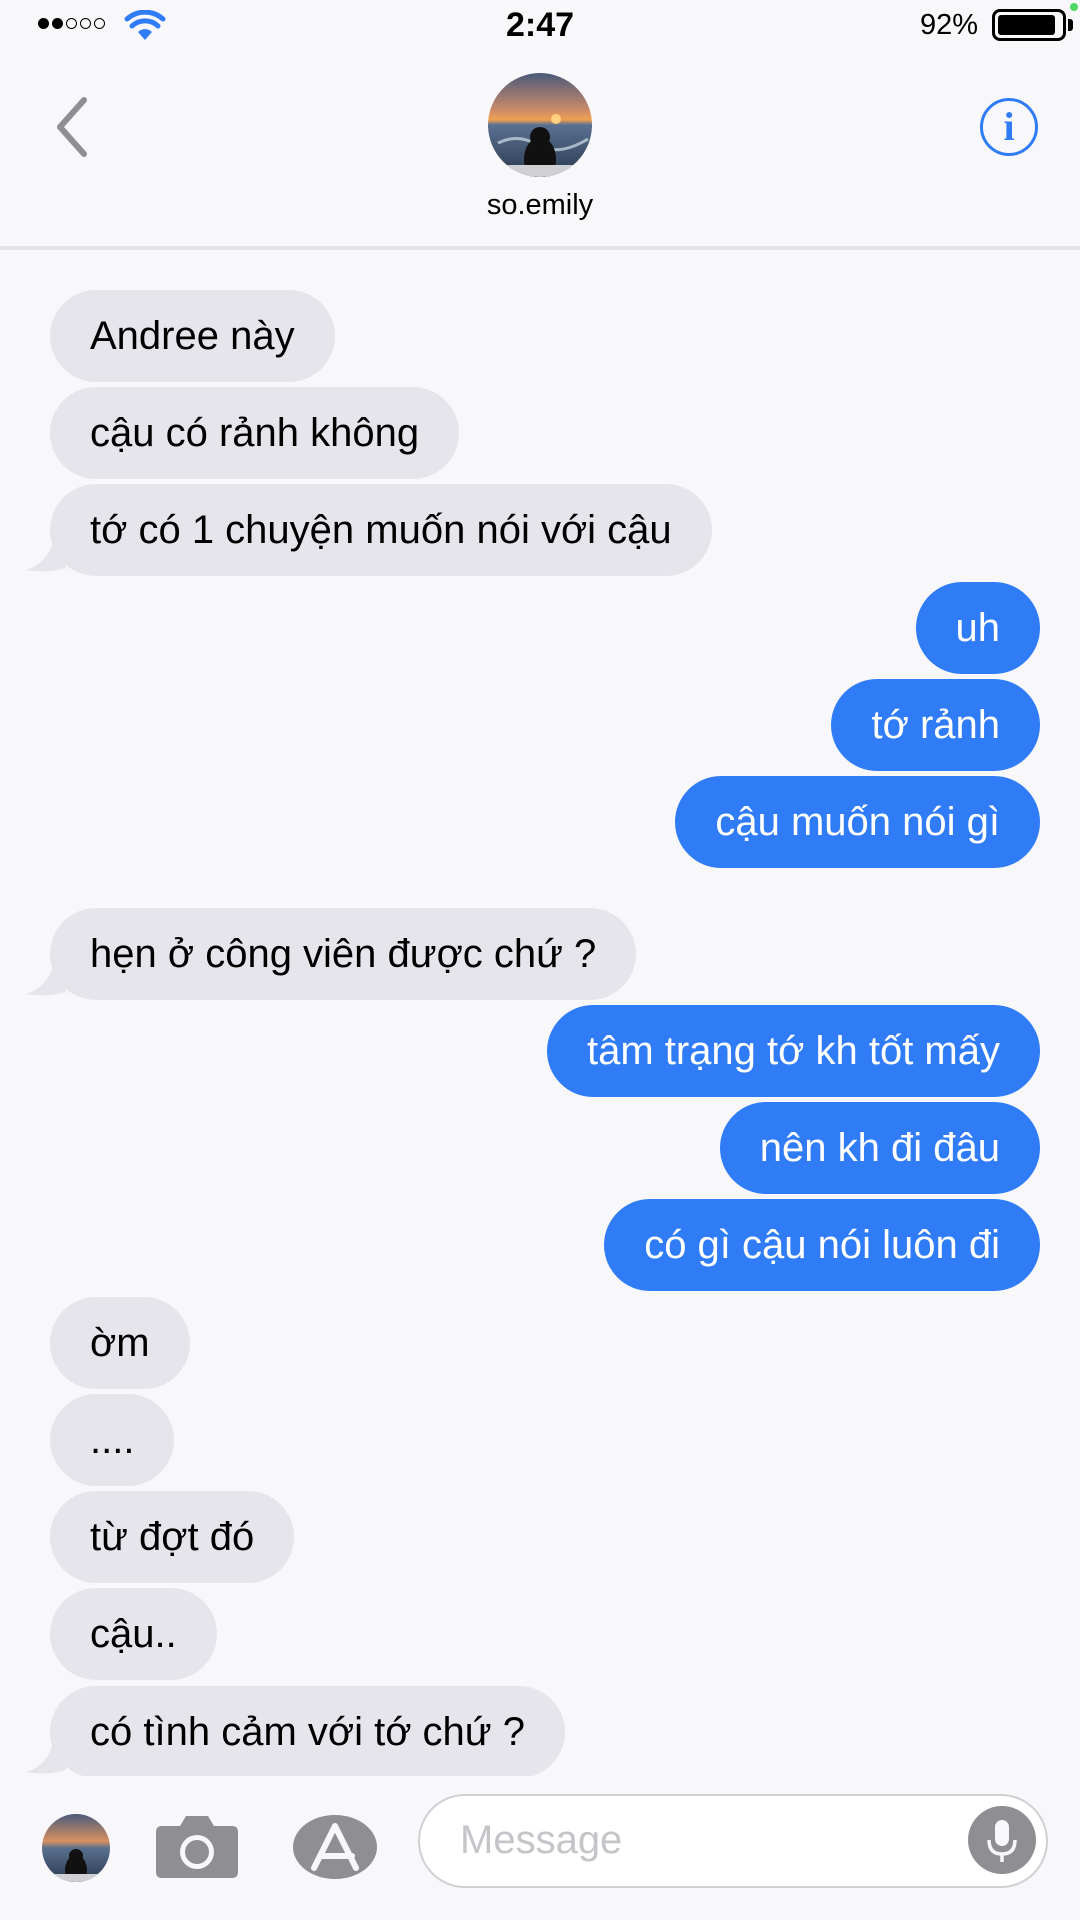 Image resolution: width=1080 pixels, height=1920 pixels. Describe the element at coordinates (822, 1245) in the screenshot. I see `message-bubble-outgoing: có gì cậu nói luôn đi` at that location.